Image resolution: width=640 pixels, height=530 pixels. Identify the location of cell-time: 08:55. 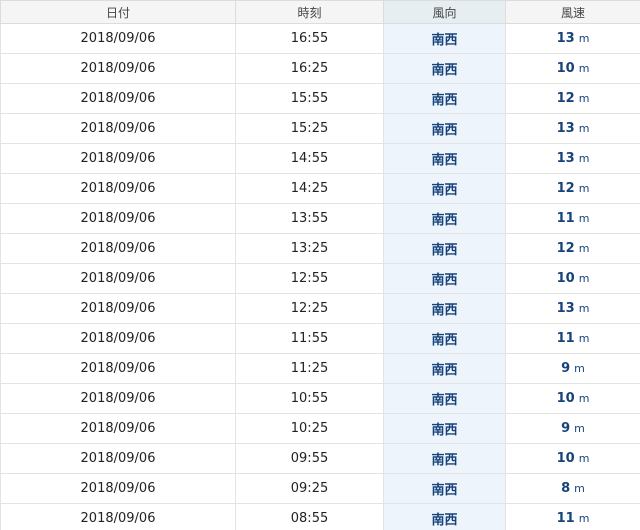
(309, 516).